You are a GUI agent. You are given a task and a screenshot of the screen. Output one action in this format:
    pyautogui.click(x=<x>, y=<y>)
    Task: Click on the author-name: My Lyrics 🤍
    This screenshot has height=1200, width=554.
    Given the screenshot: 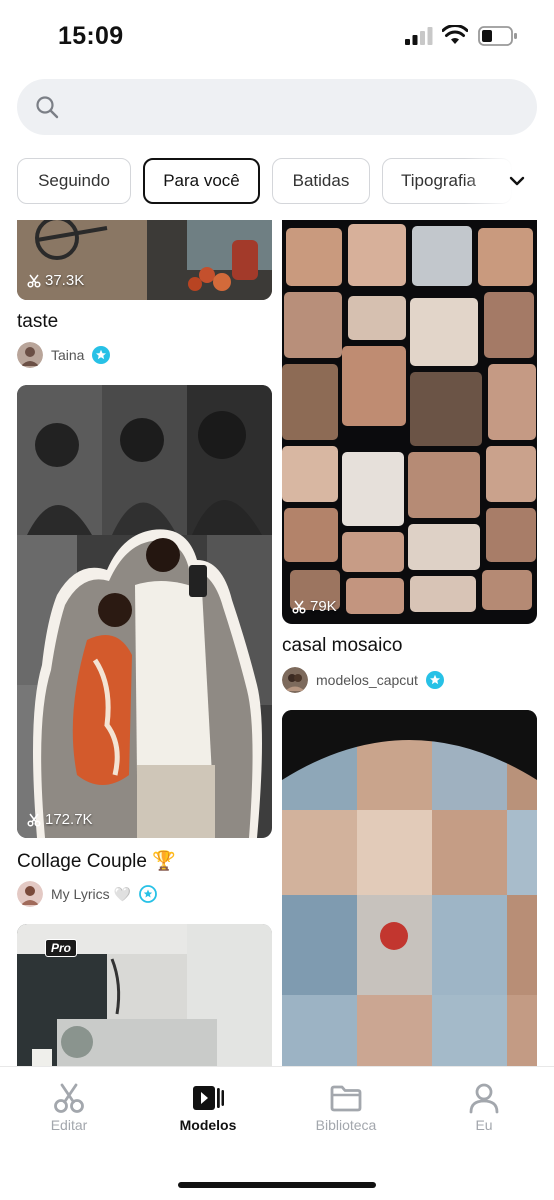 What is the action you would take?
    pyautogui.click(x=91, y=893)
    